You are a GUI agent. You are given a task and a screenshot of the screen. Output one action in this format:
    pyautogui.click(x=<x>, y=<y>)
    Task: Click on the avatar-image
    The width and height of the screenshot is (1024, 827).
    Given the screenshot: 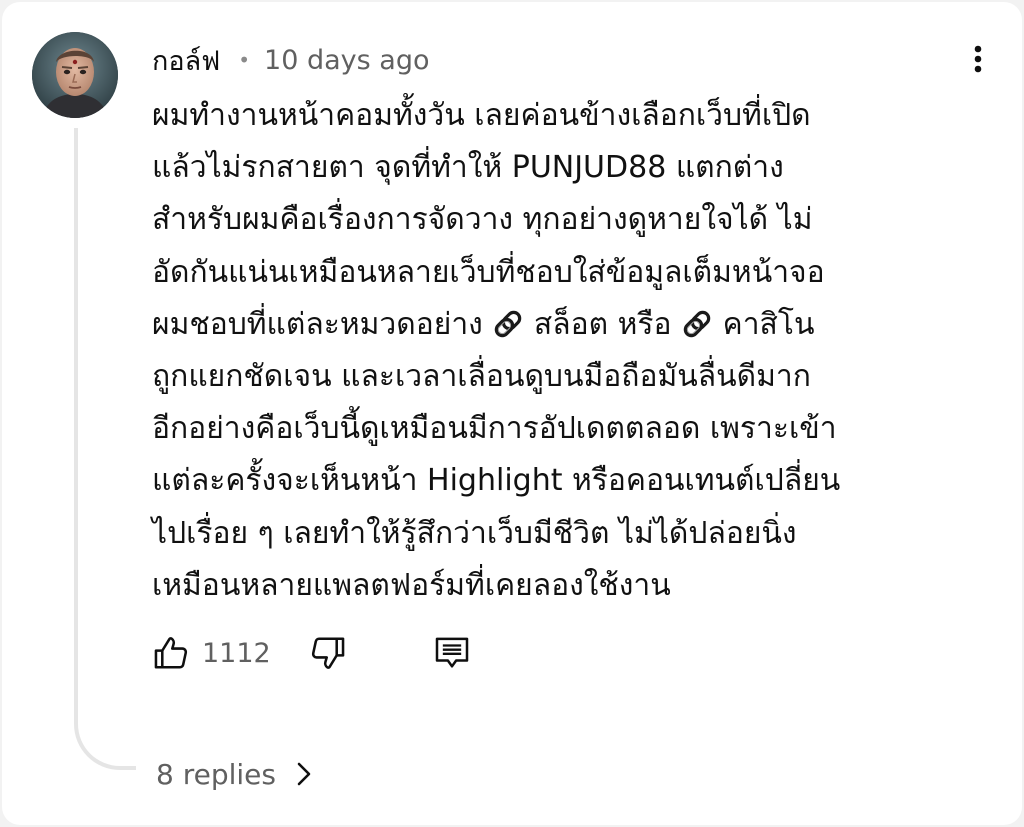 What is the action you would take?
    pyautogui.click(x=75, y=75)
    